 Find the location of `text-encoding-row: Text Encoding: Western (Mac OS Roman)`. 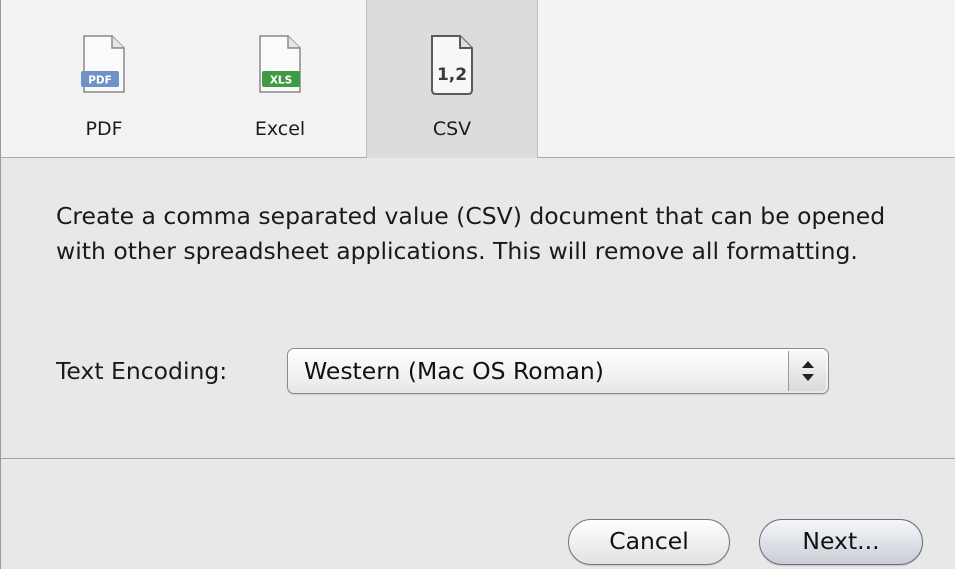

text-encoding-row: Text Encoding: Western (Mac OS Roman) is located at coordinates (456, 371).